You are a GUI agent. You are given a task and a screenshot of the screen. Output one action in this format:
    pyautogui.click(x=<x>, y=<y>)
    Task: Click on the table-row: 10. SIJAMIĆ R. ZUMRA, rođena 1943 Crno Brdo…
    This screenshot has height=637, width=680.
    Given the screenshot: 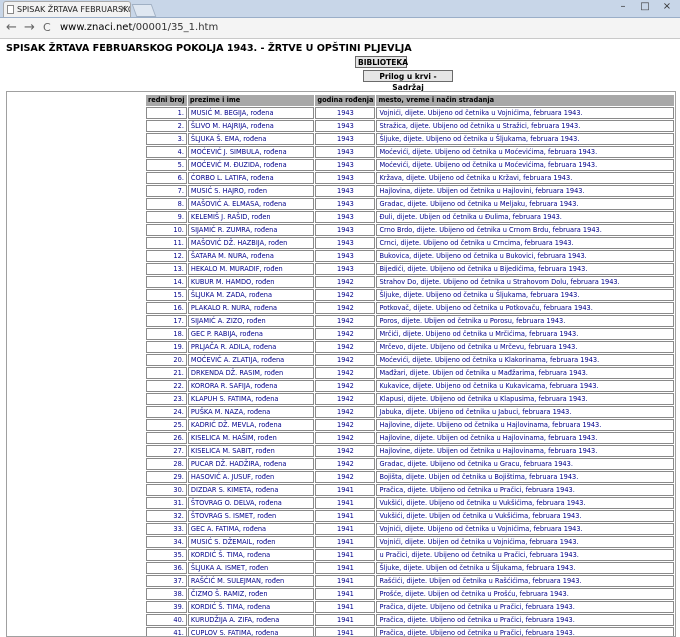 What is the action you would take?
    pyautogui.click(x=410, y=229)
    